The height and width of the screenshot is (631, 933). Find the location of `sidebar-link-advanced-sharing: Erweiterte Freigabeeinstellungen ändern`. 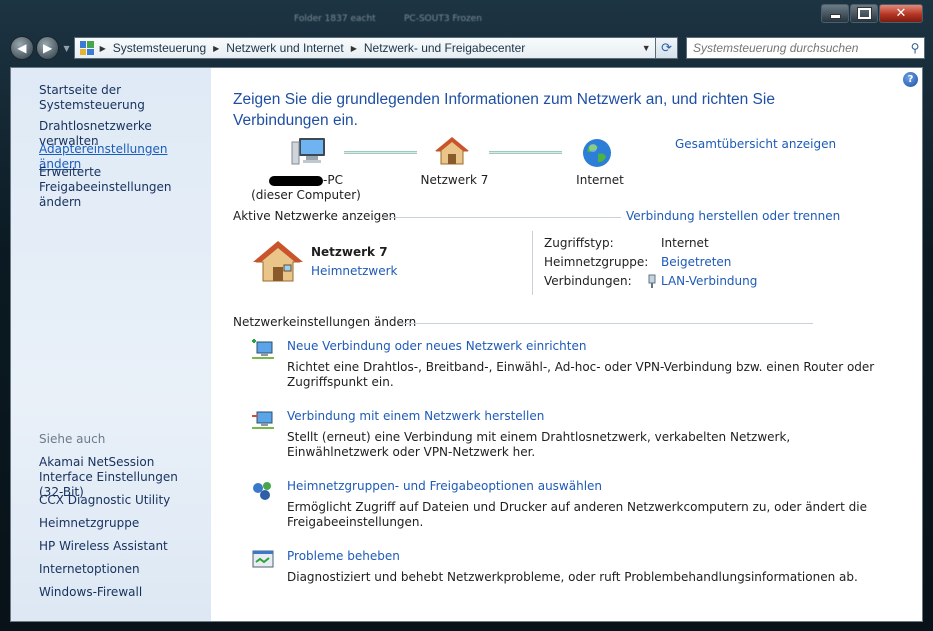

sidebar-link-advanced-sharing: Erweiterte Freigabeeinstellungen ändern is located at coordinates (121, 187).